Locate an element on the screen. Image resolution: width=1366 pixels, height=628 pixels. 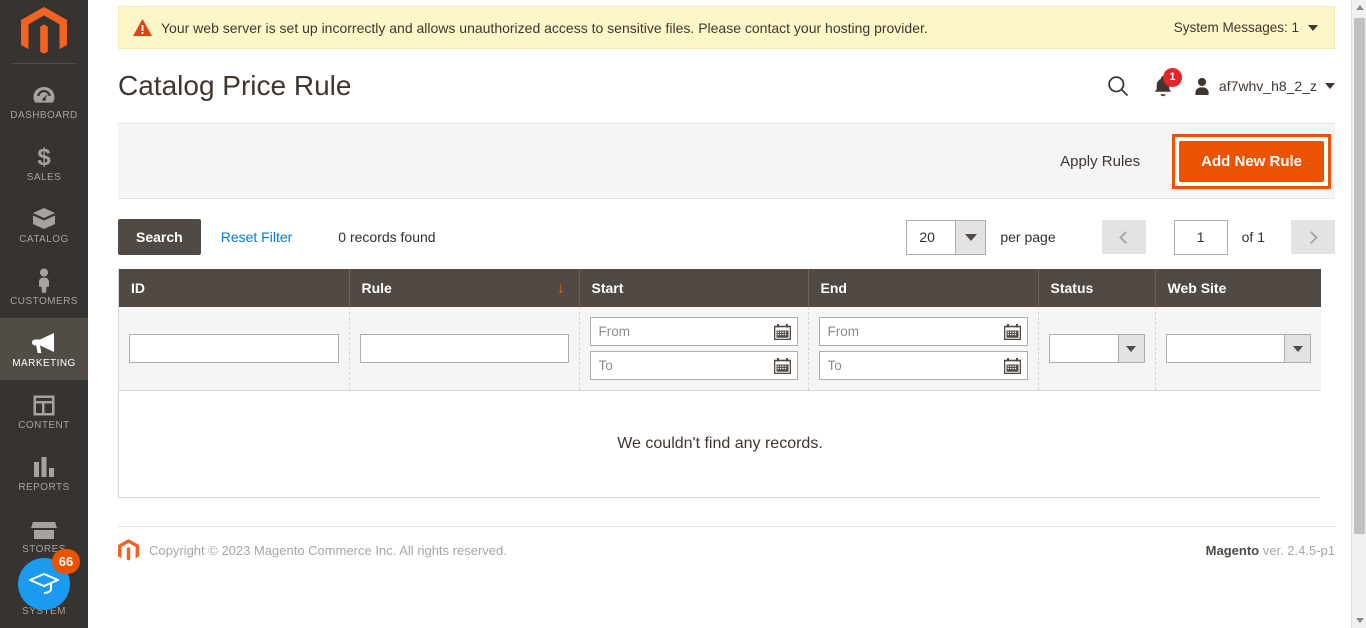
sidebar-item-dashboard: DASHBOARD is located at coordinates (44, 101).